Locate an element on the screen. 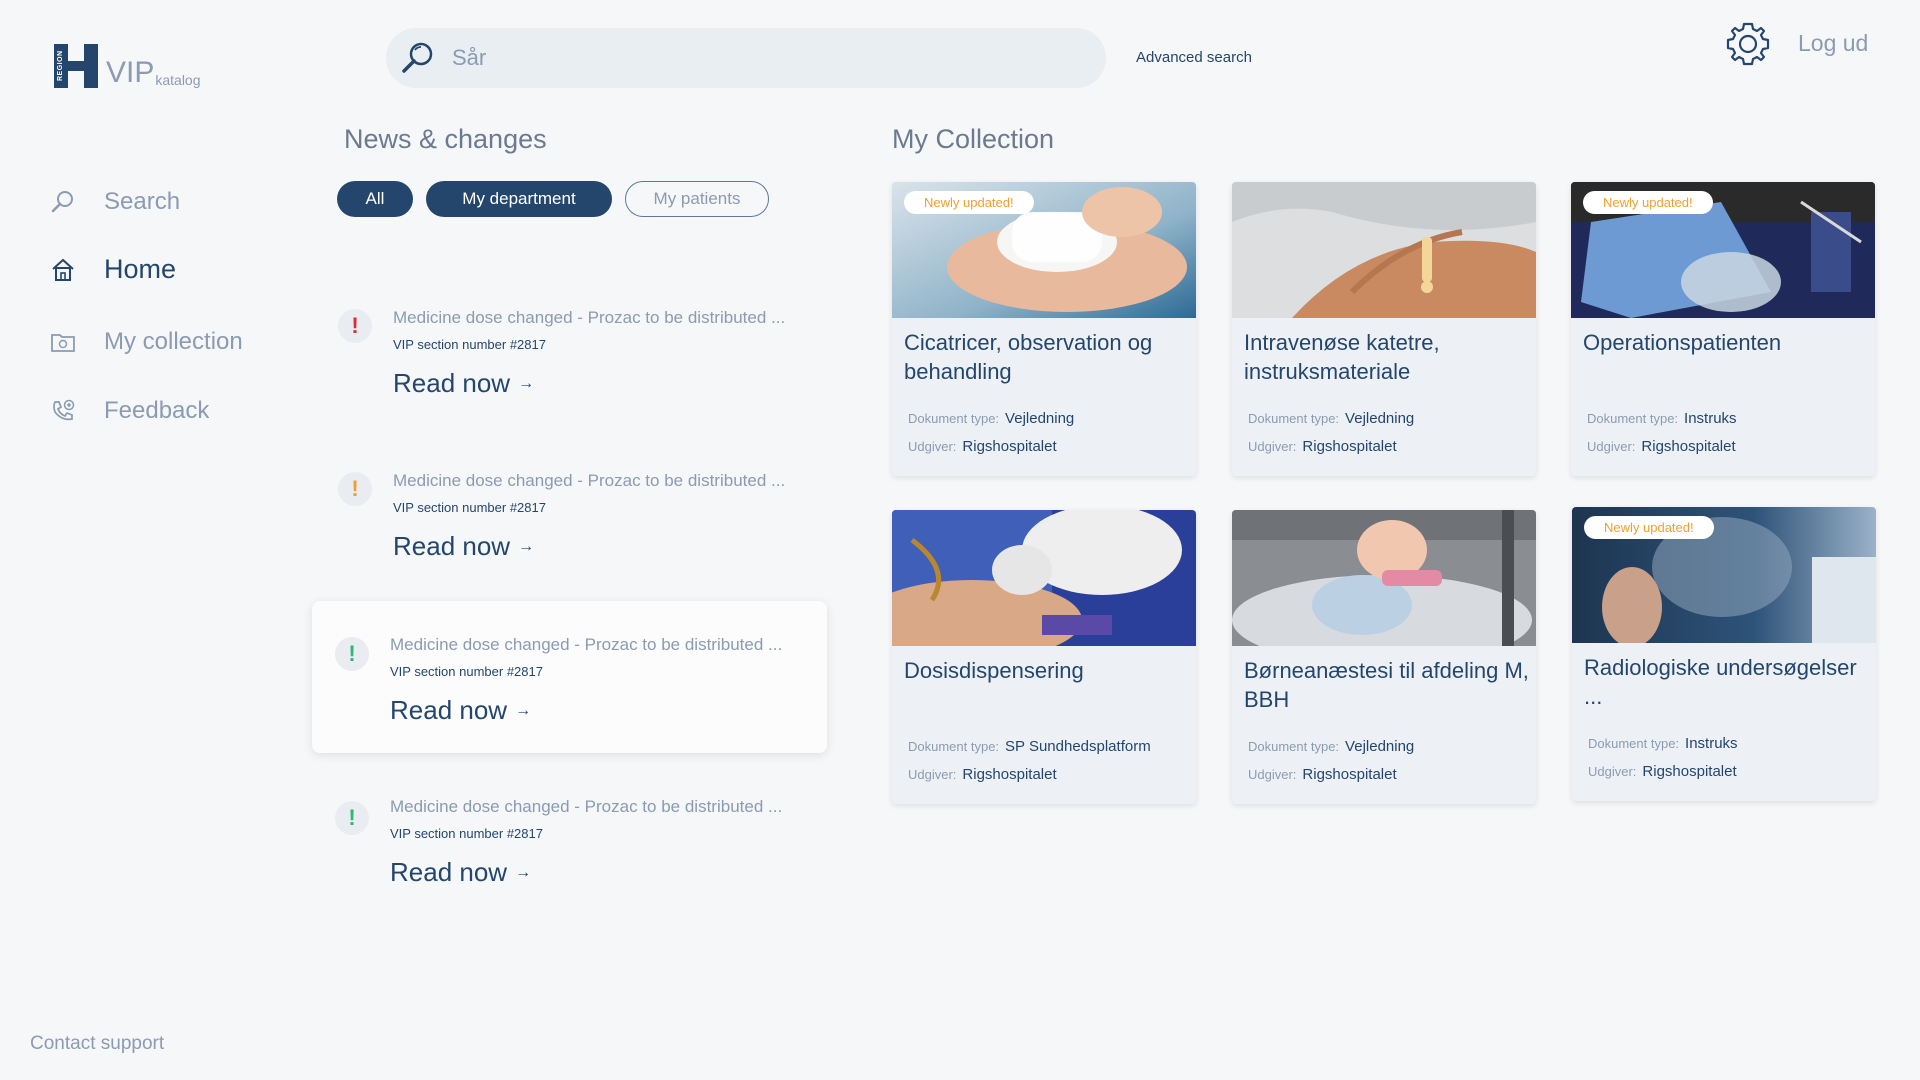 The image size is (1920, 1080). phone-feedback-icon is located at coordinates (63, 411).